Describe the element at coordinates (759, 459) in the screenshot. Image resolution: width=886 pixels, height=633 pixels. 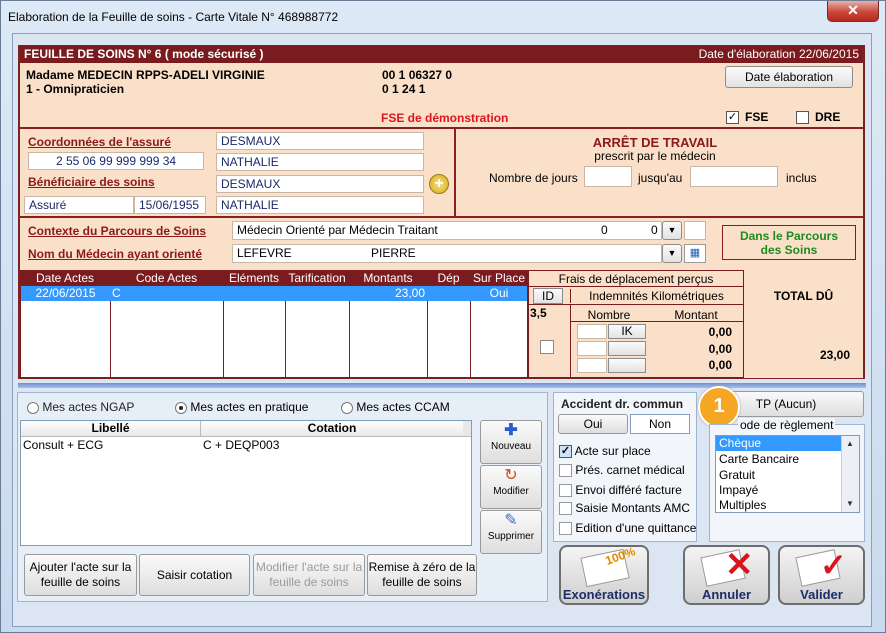
I see `list-item: Carte Bancaire` at that location.